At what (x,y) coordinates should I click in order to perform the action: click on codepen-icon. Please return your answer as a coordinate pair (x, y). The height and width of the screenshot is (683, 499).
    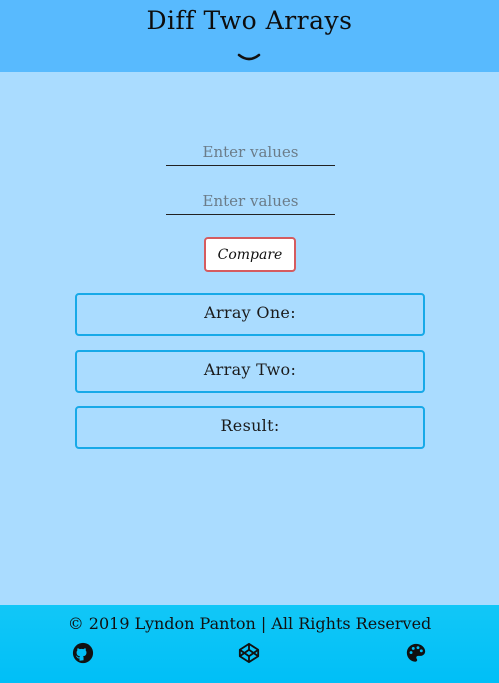
    Looking at the image, I should click on (249, 653).